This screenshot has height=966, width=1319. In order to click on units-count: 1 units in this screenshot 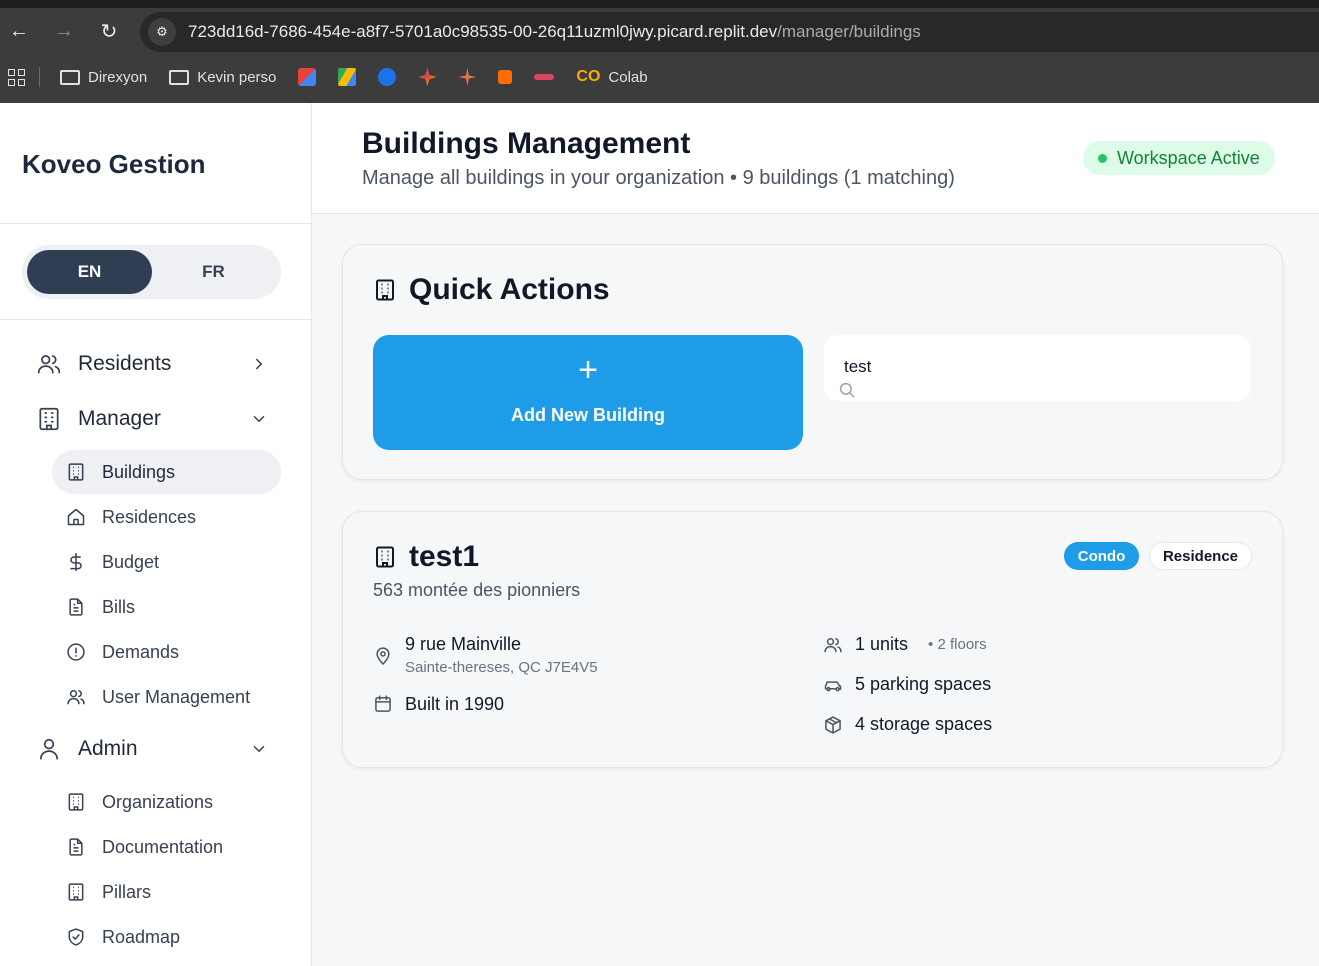, I will do `click(882, 644)`.